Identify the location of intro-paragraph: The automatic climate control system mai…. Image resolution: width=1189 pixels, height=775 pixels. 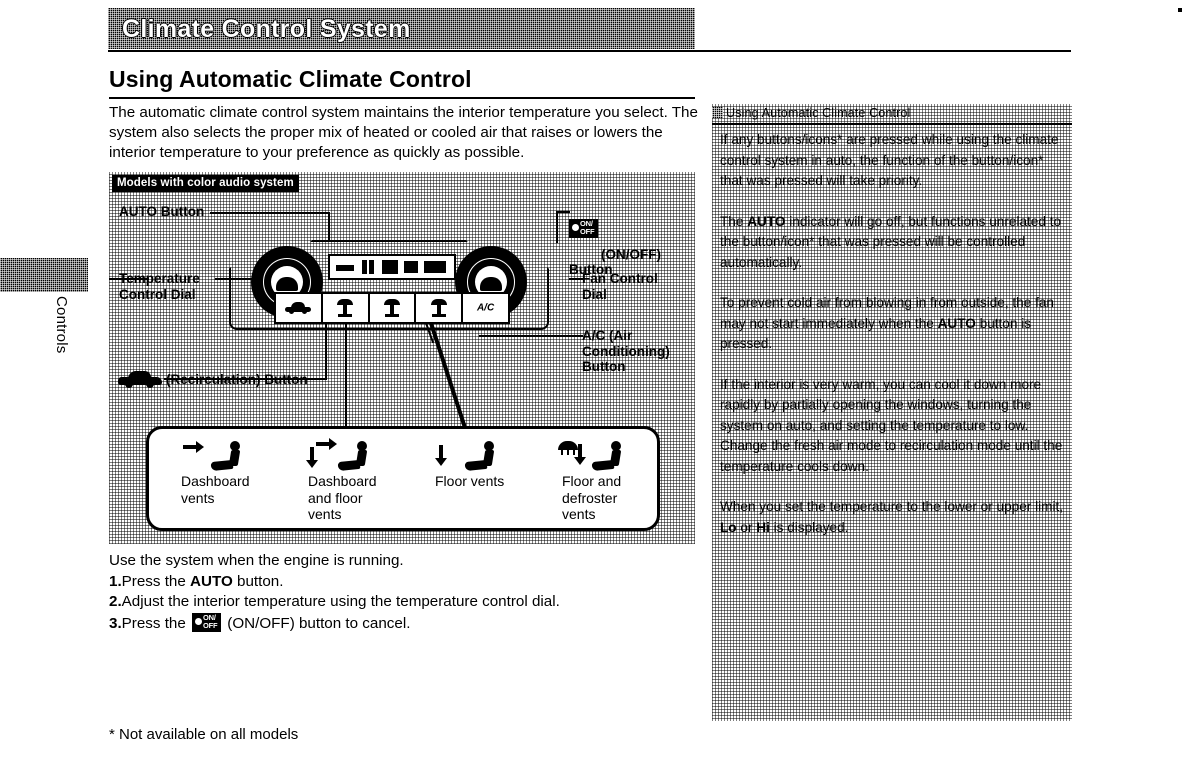
(403, 132).